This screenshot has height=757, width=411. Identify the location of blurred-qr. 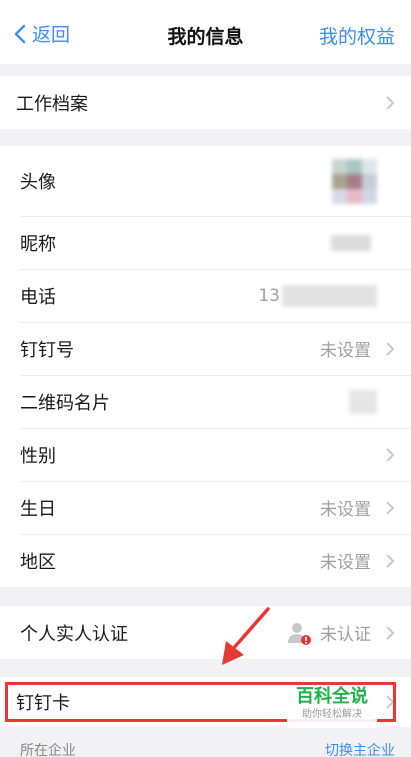
(363, 401).